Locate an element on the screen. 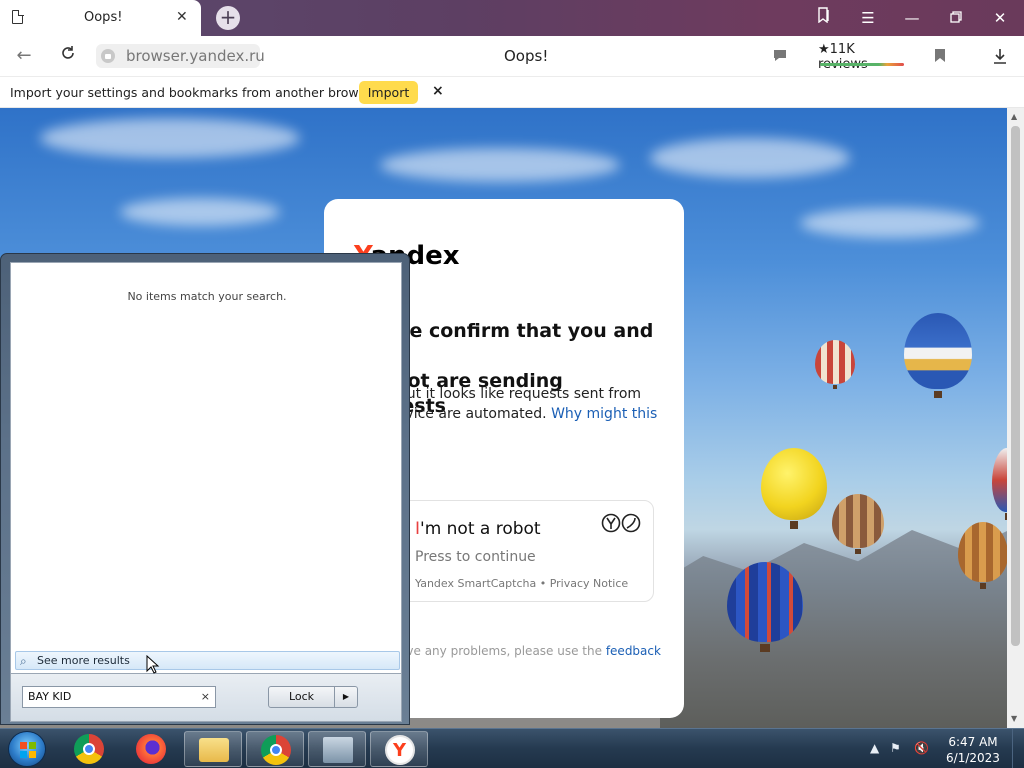 Image resolution: width=1024 pixels, height=768 pixels. search-icon: ⌕ is located at coordinates (23, 661).